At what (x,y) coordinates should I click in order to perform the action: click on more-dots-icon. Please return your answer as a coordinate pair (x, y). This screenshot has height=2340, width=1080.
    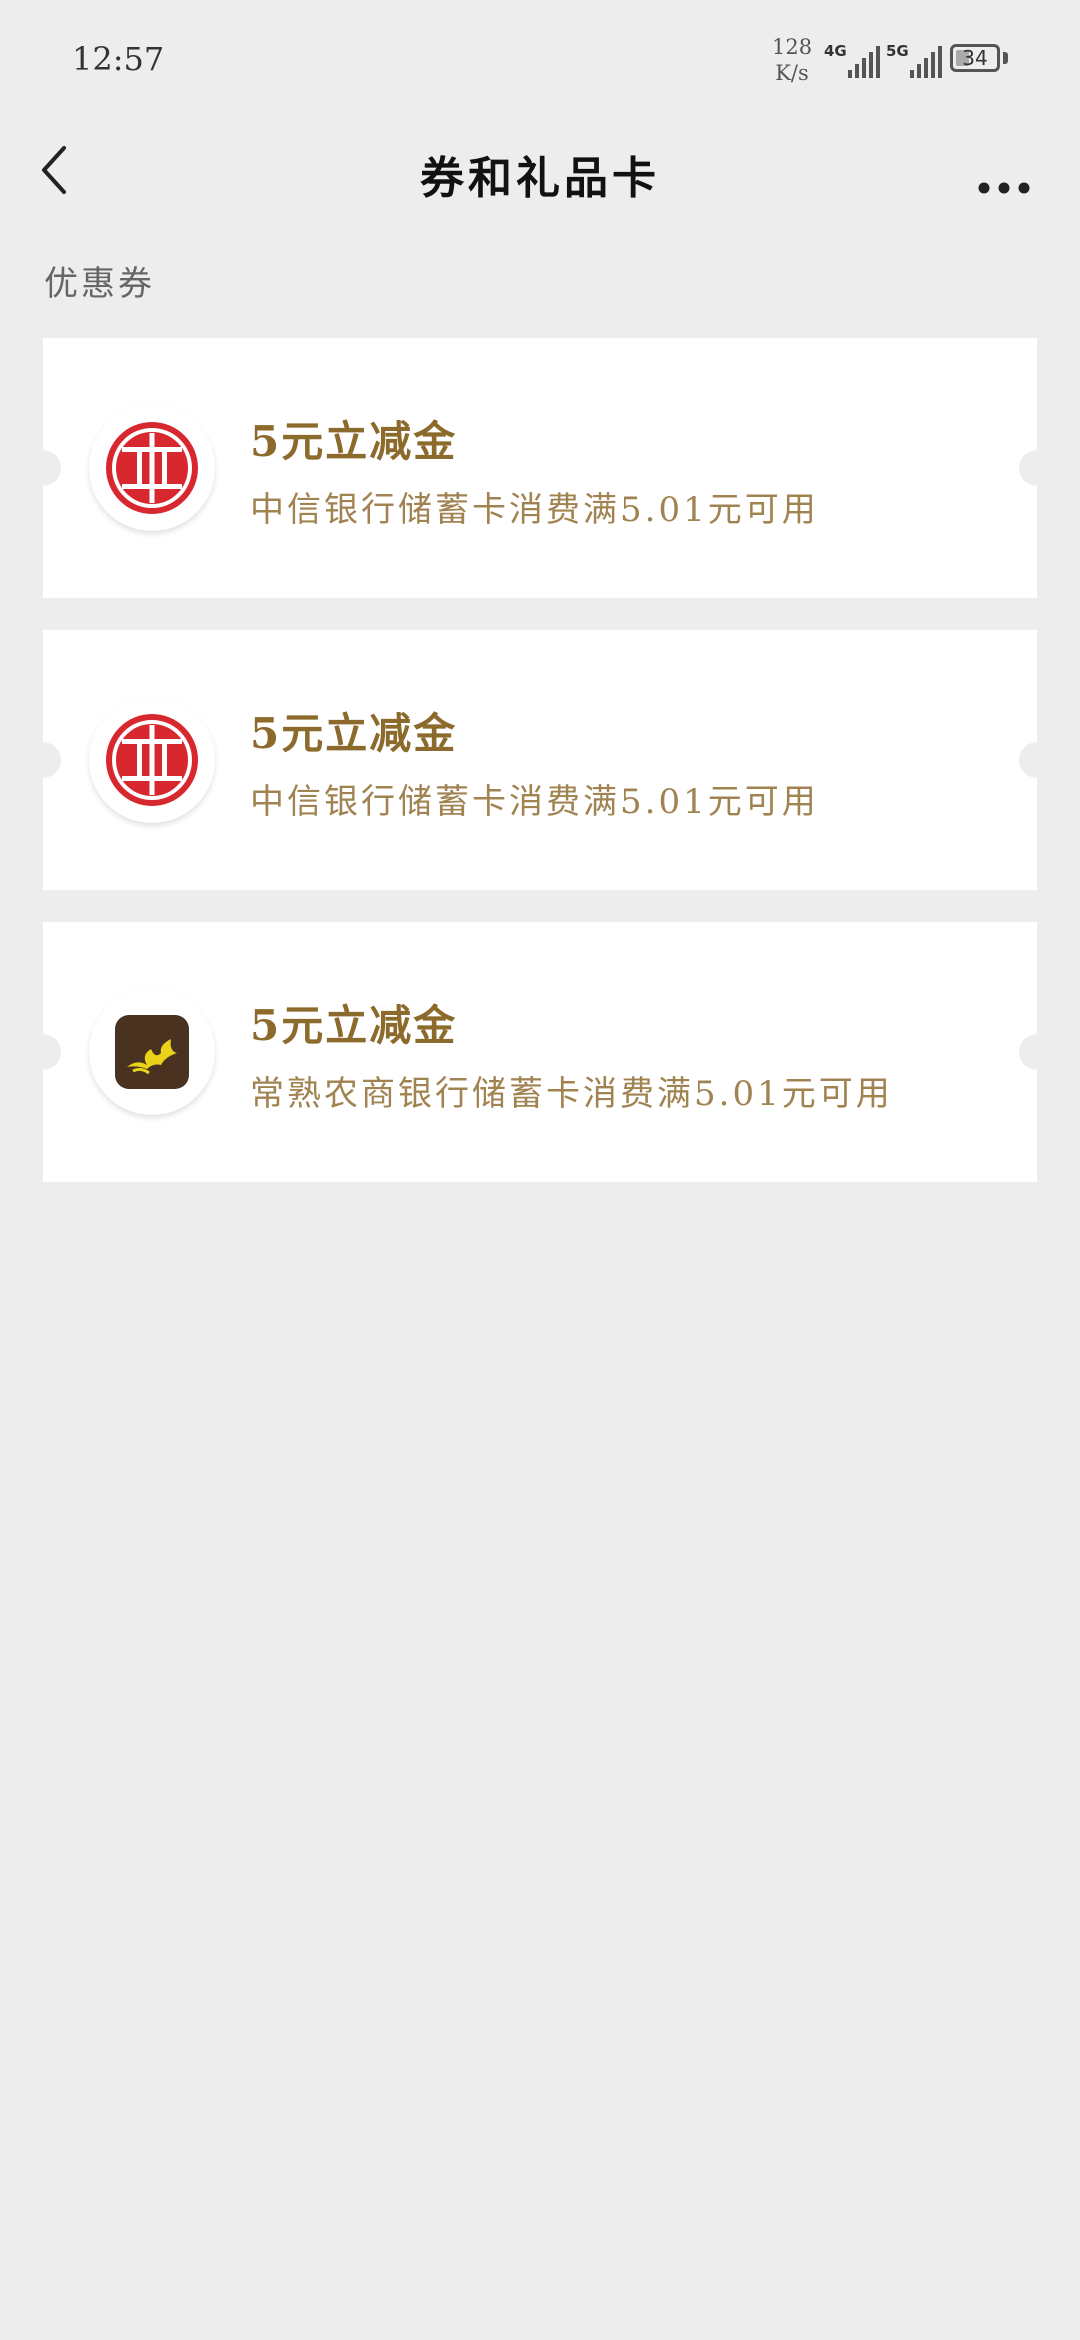
    Looking at the image, I should click on (1004, 188).